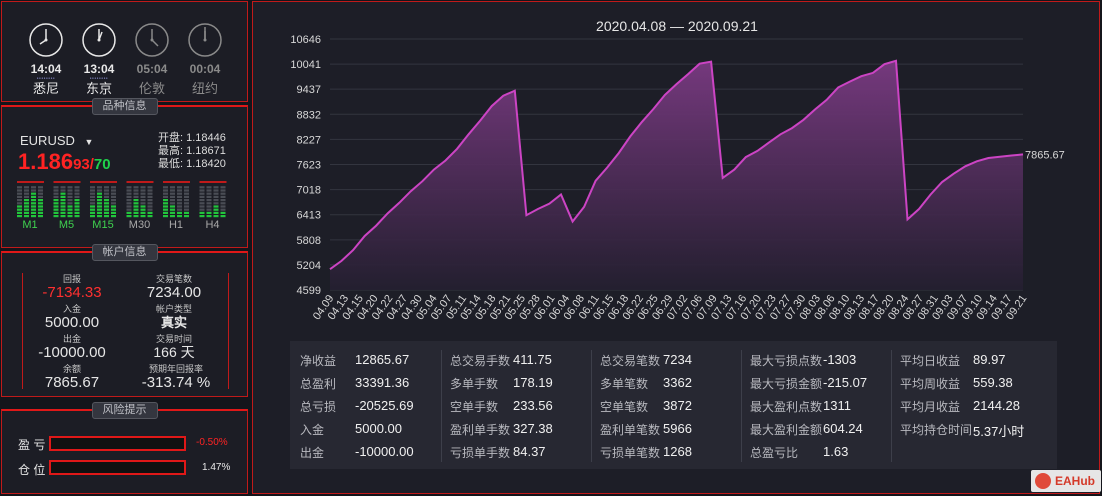 The image size is (1102, 496). What do you see at coordinates (972, 406) in the screenshot?
I see `stat-col5-row-2: 平均月收益 2144.28` at bounding box center [972, 406].